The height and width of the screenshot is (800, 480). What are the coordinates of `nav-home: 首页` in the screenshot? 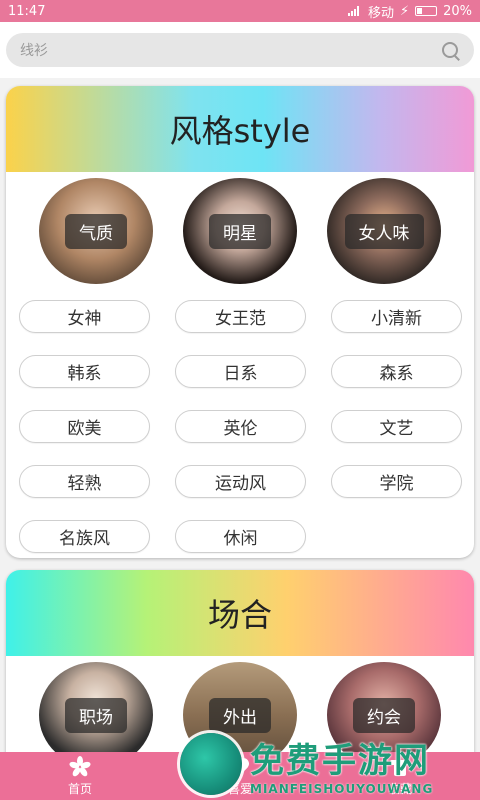 It's located at (80, 776).